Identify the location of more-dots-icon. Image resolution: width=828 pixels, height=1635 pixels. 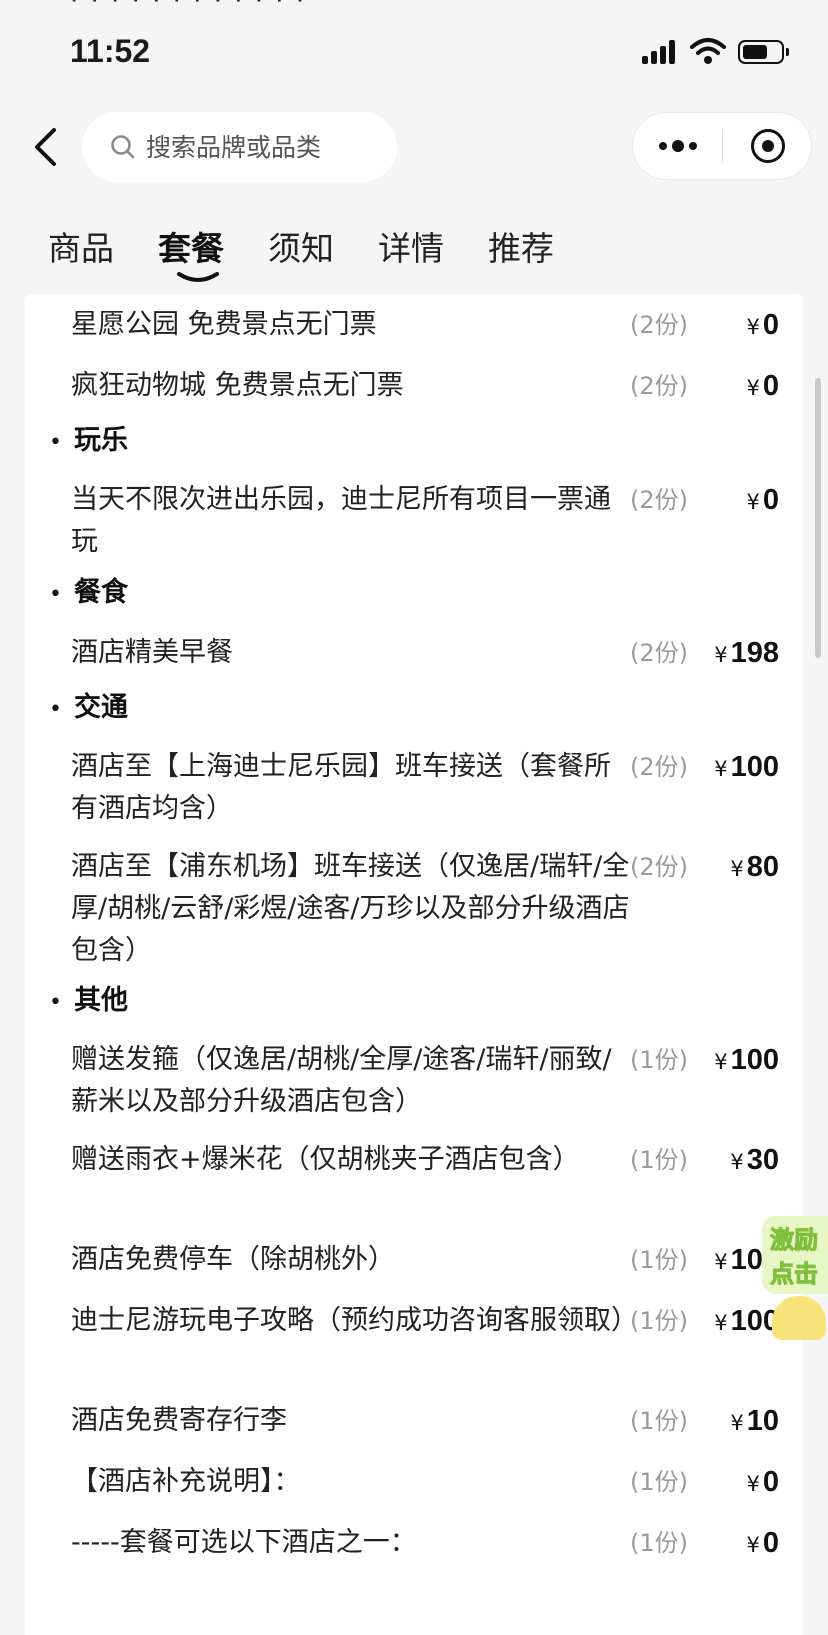
(678, 146).